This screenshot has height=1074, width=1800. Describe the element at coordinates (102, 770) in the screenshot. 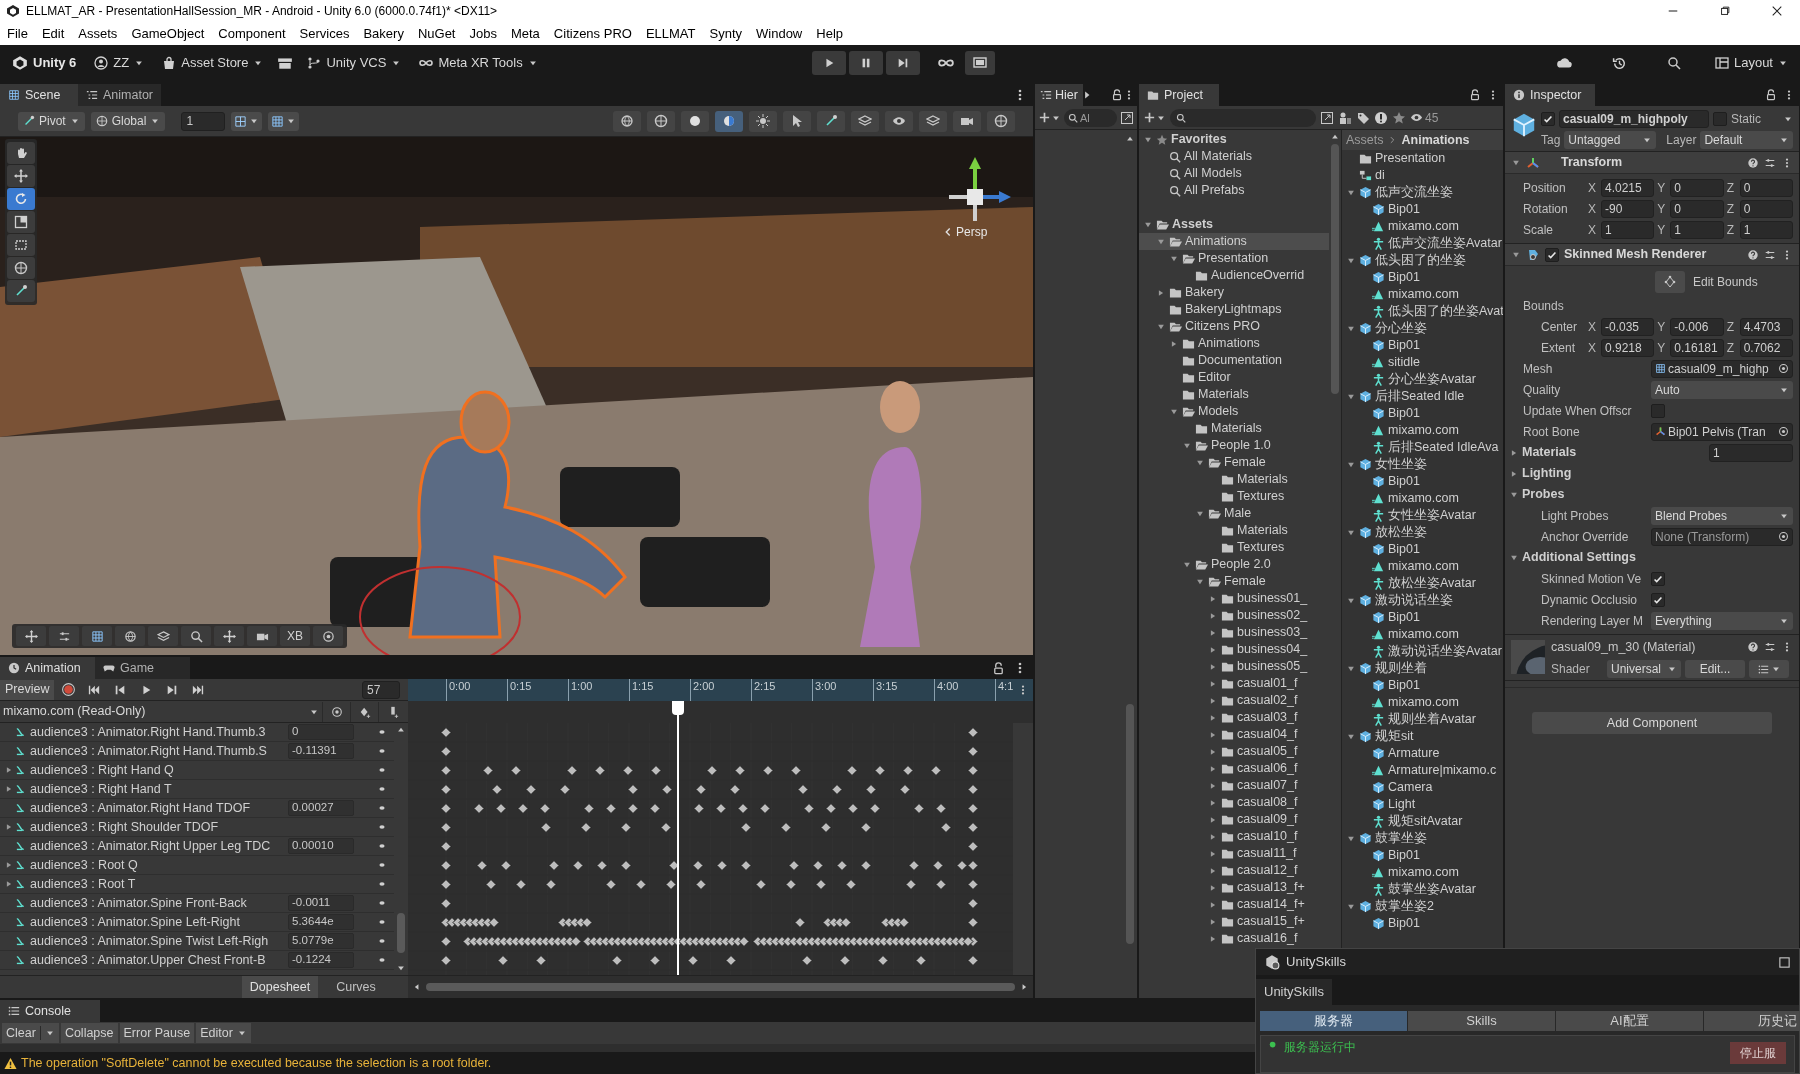

I see `property-name: audience3 : Right Hand Q` at that location.